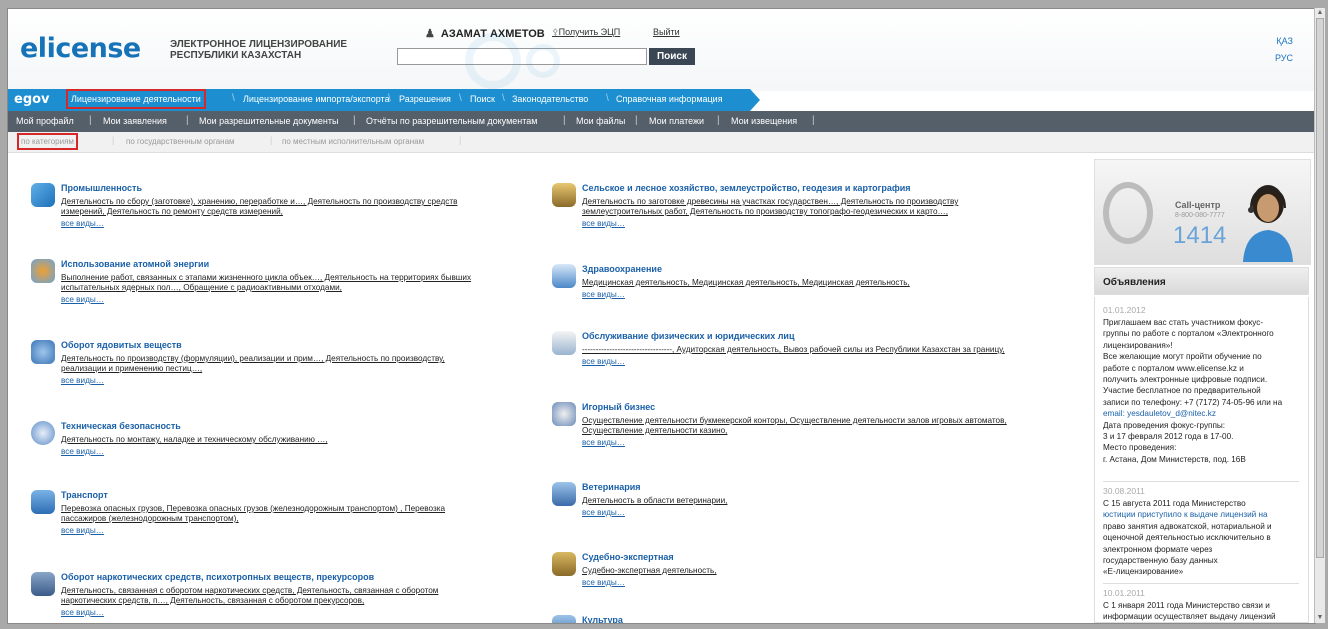  I want to click on atom-icon, so click(43, 271).